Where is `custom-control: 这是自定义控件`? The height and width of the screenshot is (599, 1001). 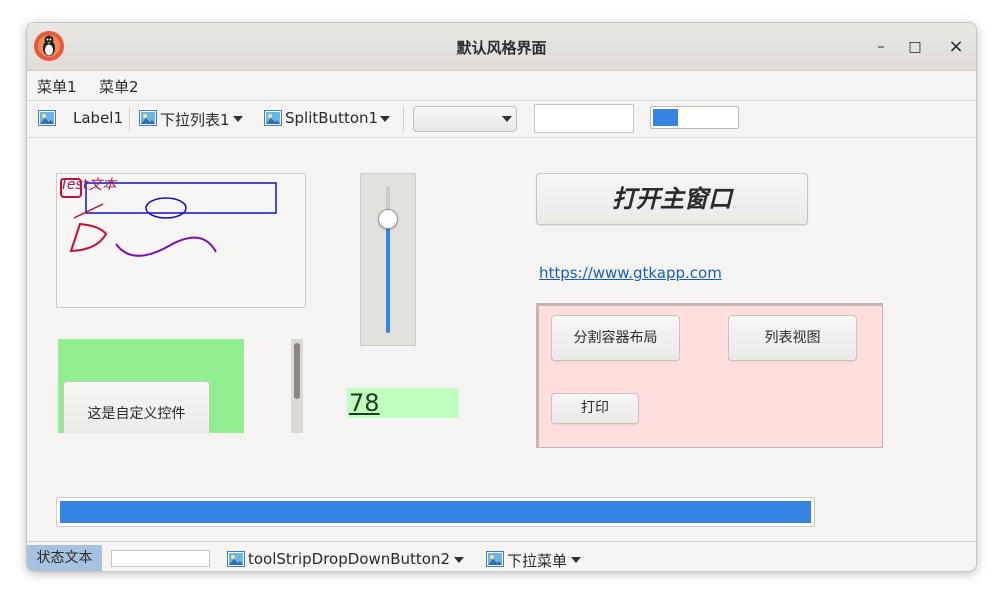
custom-control: 这是自定义控件 is located at coordinates (136, 407).